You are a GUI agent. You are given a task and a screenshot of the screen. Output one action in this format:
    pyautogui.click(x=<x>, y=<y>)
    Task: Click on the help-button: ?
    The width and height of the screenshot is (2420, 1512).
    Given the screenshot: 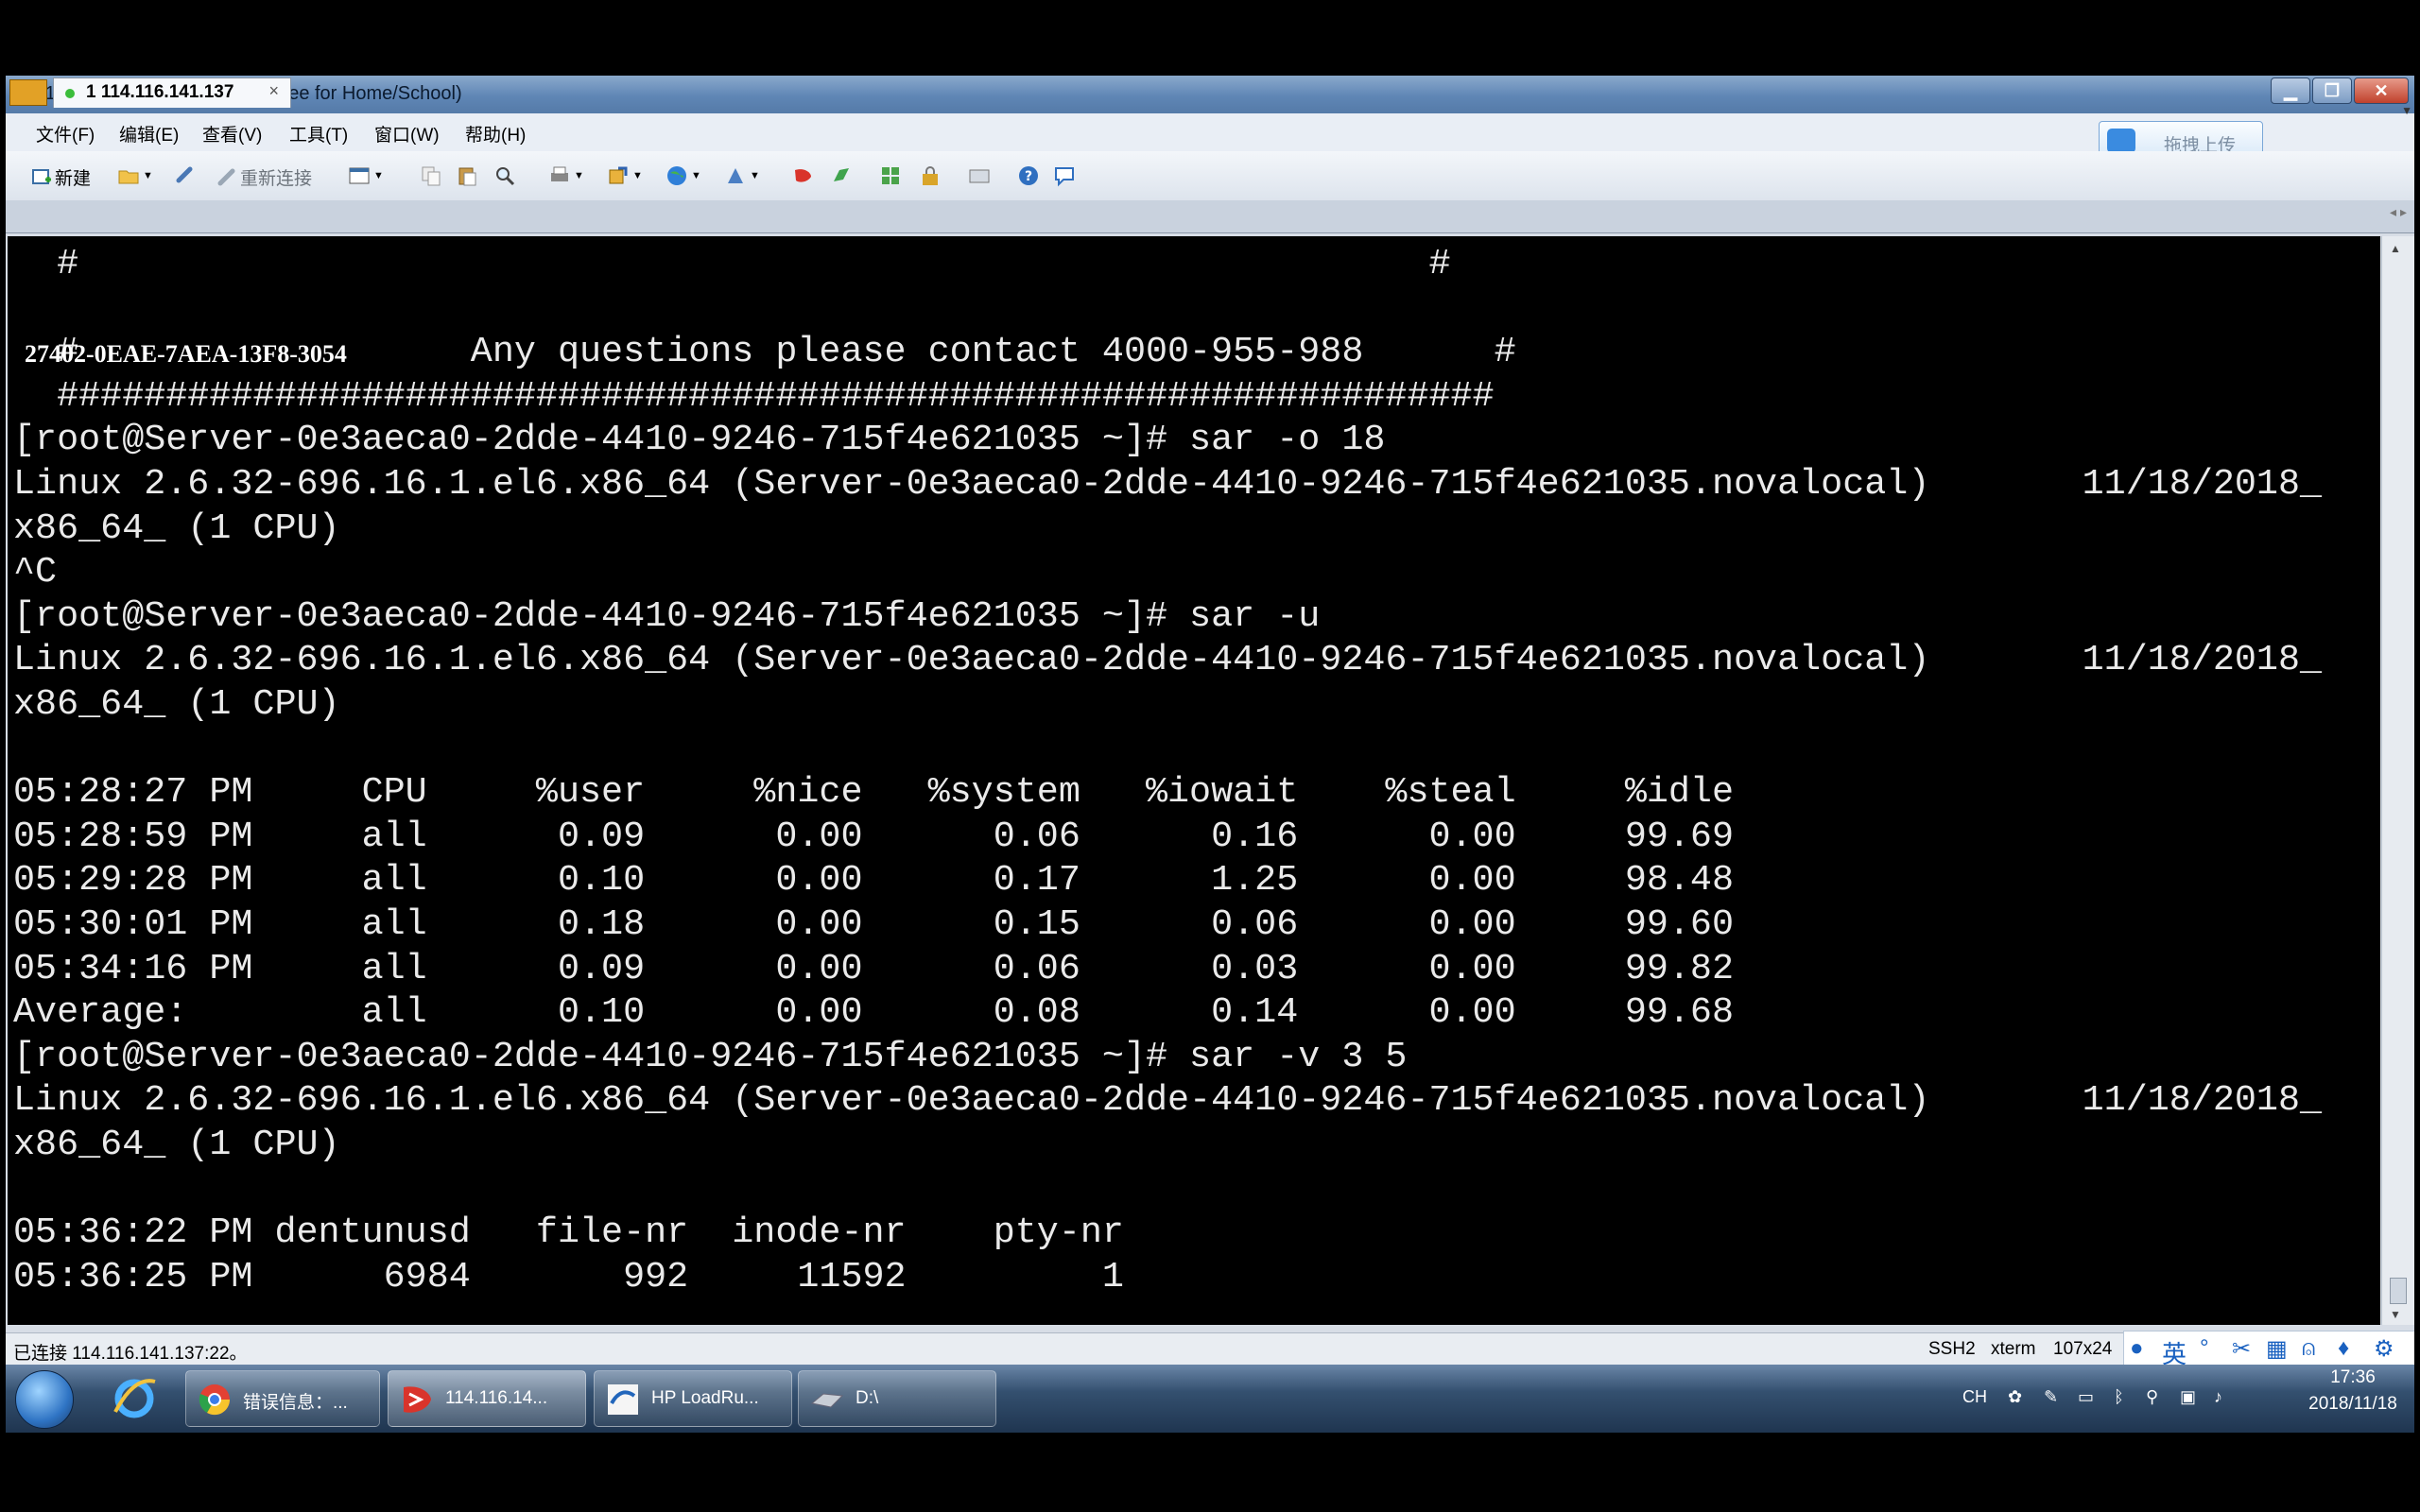 What is the action you would take?
    pyautogui.click(x=1028, y=176)
    